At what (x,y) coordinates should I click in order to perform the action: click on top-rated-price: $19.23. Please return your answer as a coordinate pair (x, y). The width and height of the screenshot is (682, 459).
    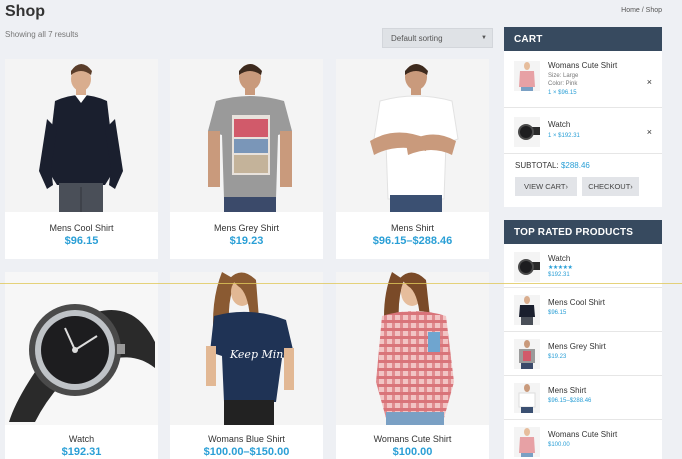
    Looking at the image, I should click on (557, 357).